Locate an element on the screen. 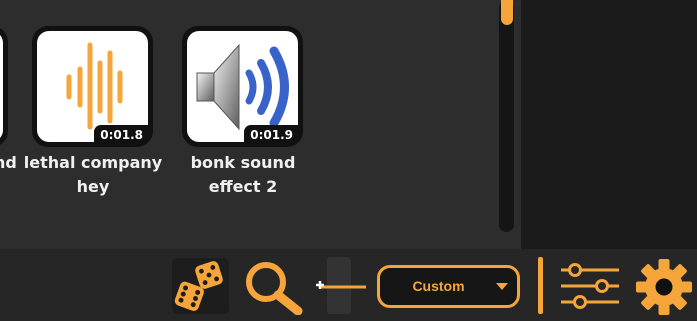 Image resolution: width=697 pixels, height=321 pixels. volume-slider is located at coordinates (341, 286).